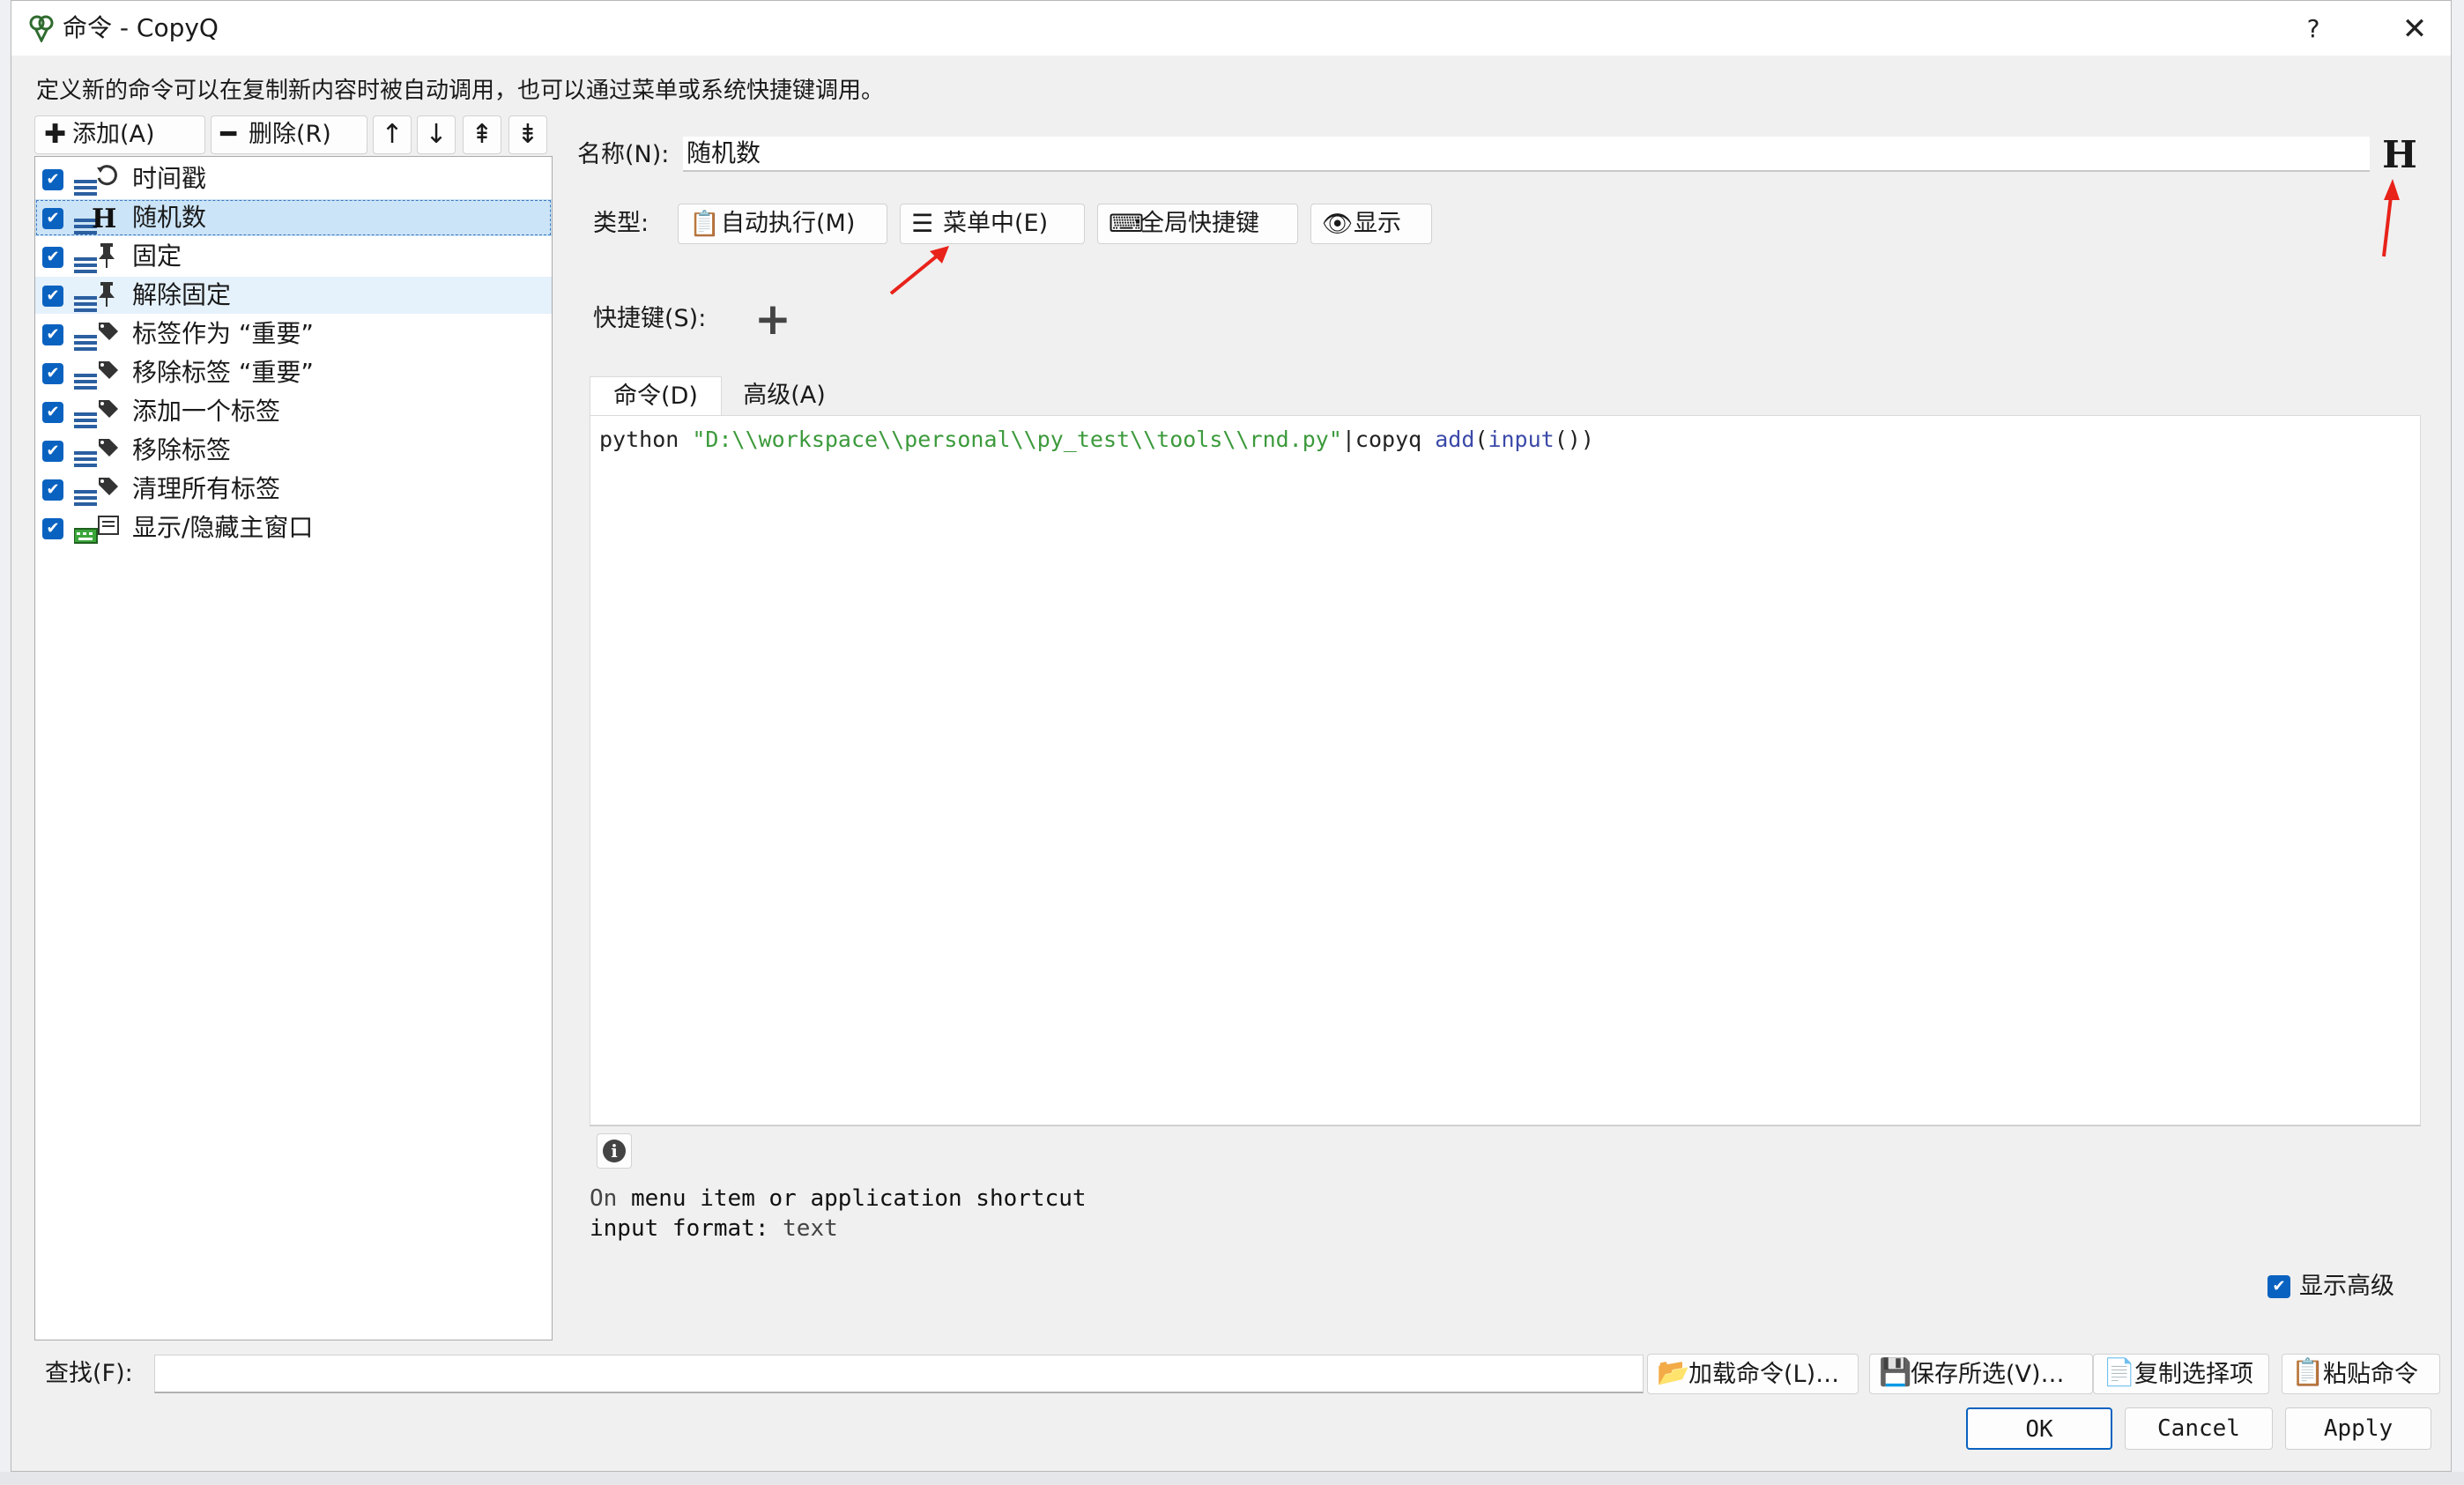 The width and height of the screenshot is (2464, 1485). I want to click on remove-command-button: ━ 删除(R), so click(289, 134).